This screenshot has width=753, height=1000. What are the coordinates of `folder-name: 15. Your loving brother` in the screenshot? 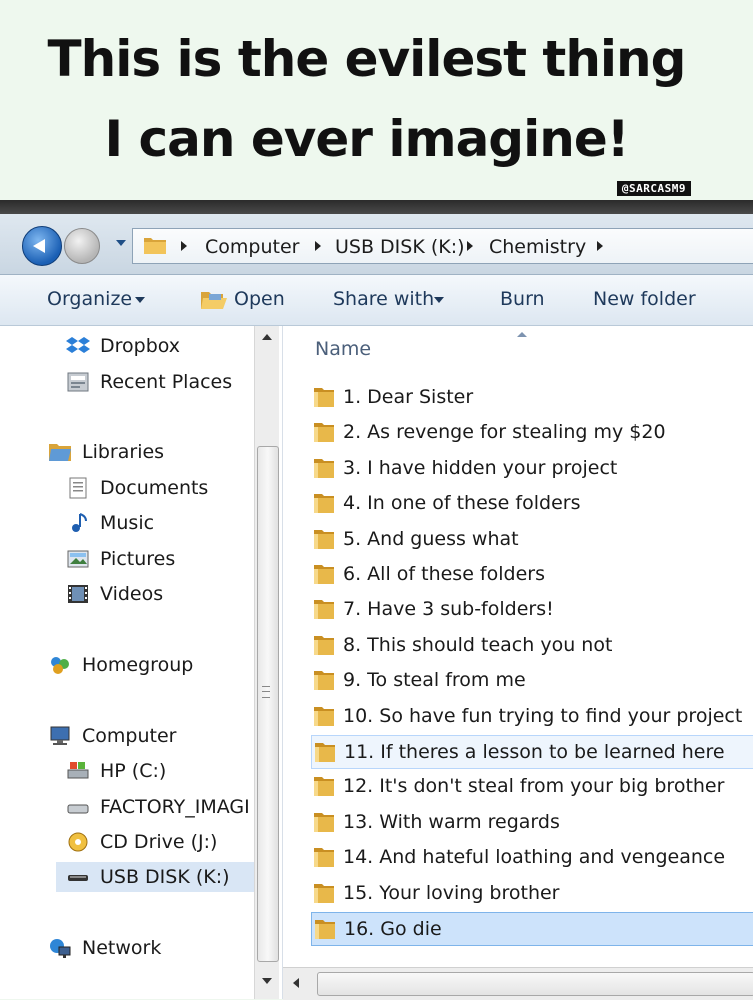 It's located at (451, 892).